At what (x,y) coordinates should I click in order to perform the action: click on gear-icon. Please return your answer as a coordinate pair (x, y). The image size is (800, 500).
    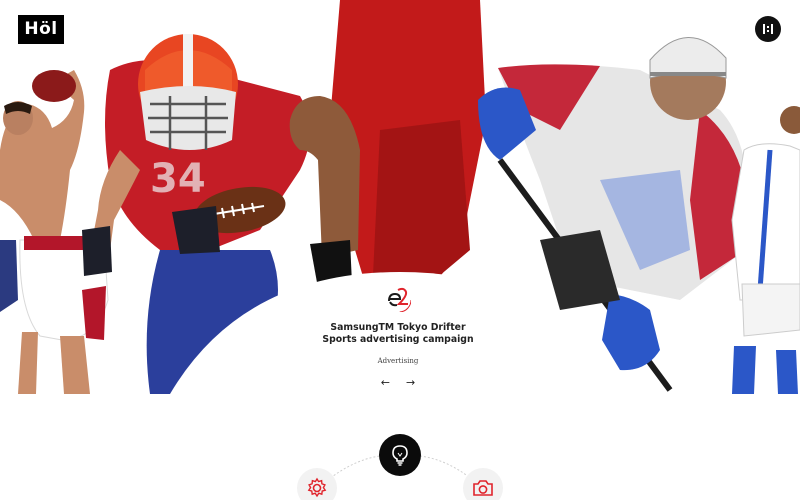
    Looking at the image, I should click on (317, 487).